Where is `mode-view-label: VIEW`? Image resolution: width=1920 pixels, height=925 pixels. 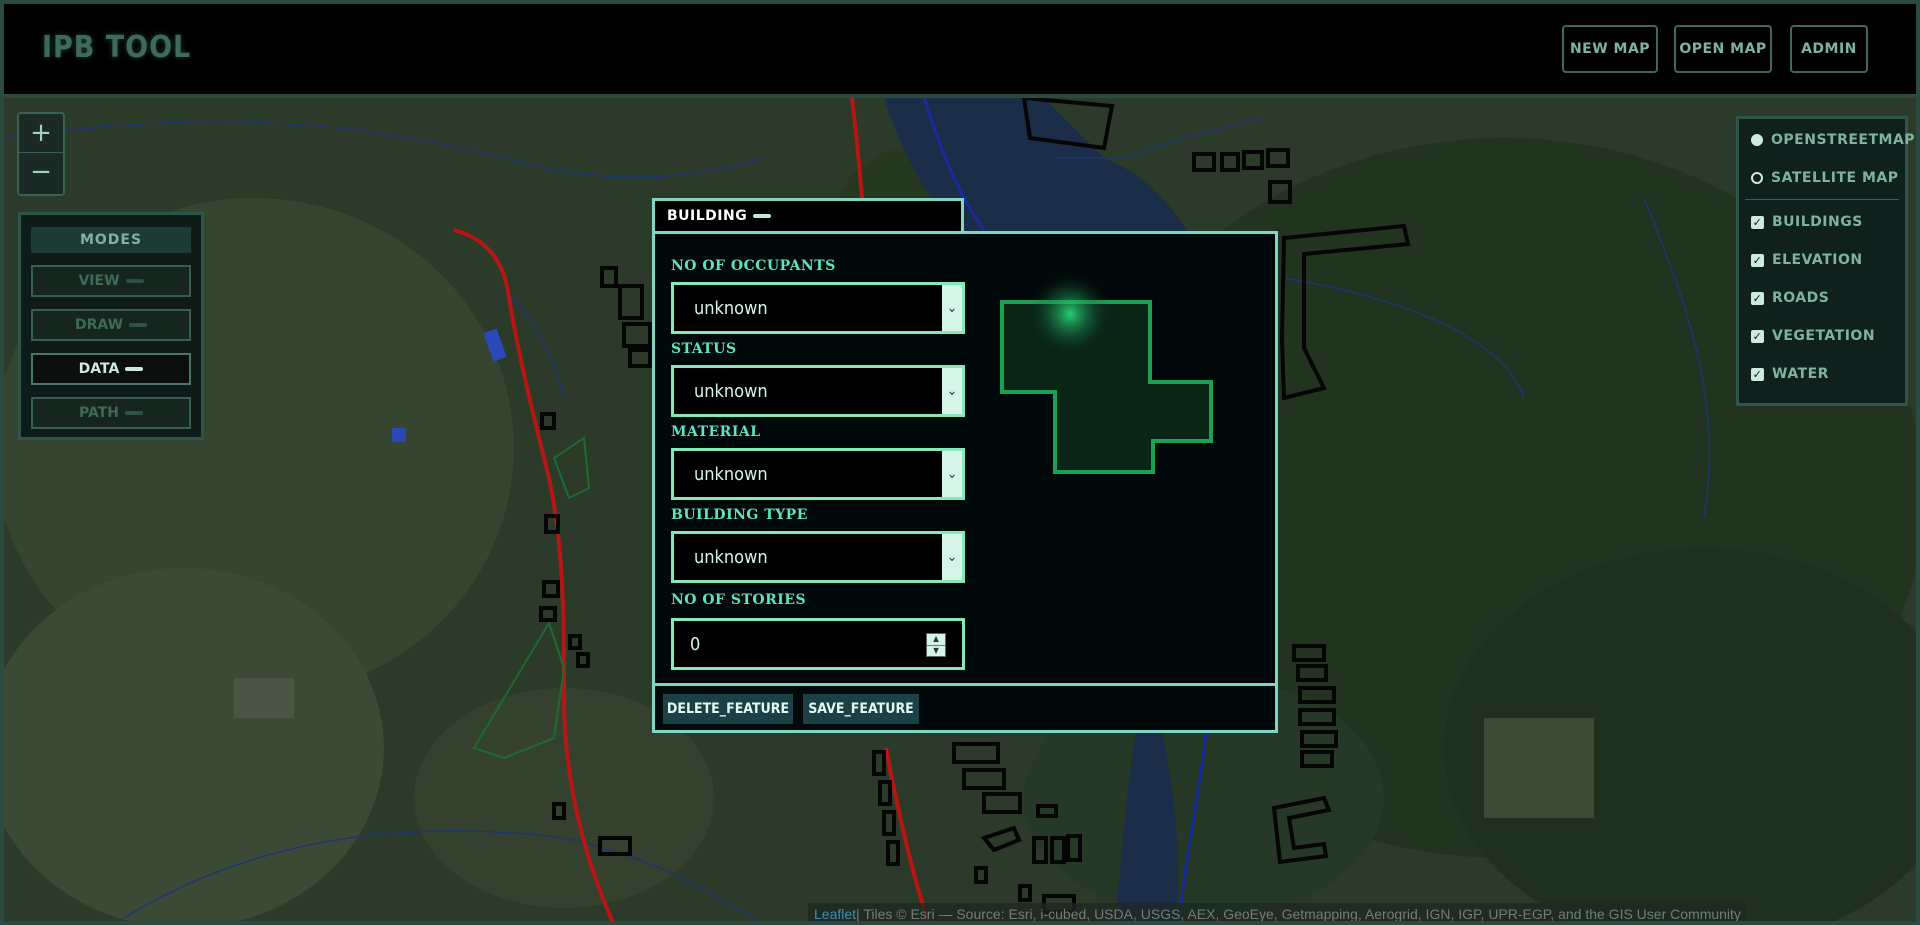
mode-view-label: VIEW is located at coordinates (99, 281).